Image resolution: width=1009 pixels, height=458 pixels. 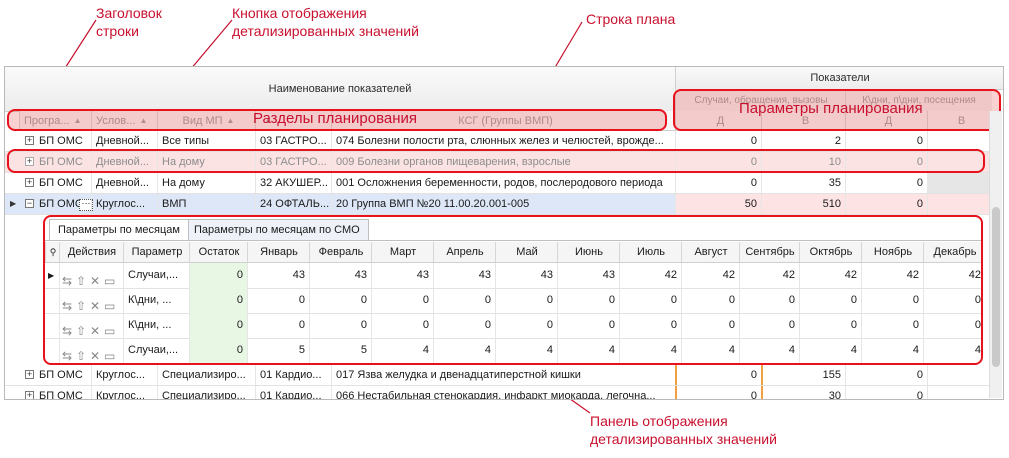 I want to click on cell-v1: 2, so click(x=803, y=141).